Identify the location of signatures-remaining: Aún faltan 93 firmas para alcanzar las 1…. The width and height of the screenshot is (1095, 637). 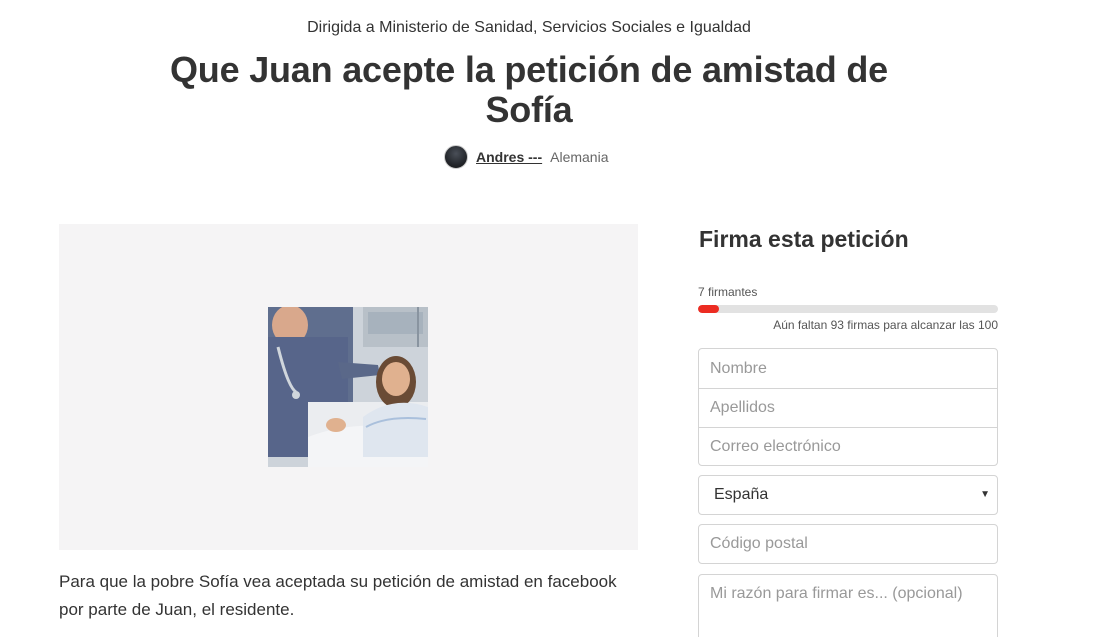
(885, 325).